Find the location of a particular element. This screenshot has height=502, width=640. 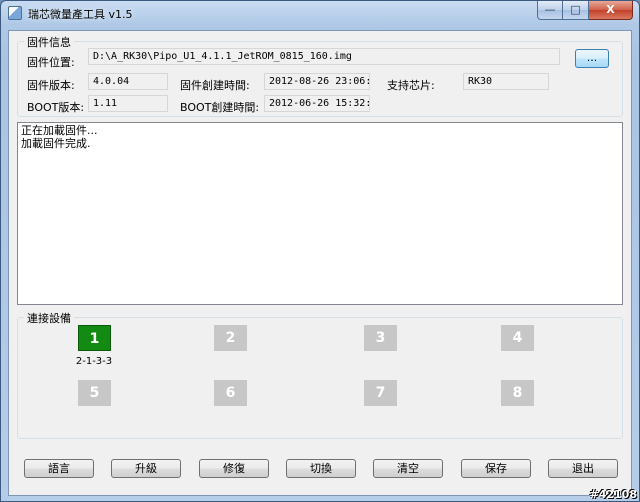

language-button: 語言 is located at coordinates (59, 468).